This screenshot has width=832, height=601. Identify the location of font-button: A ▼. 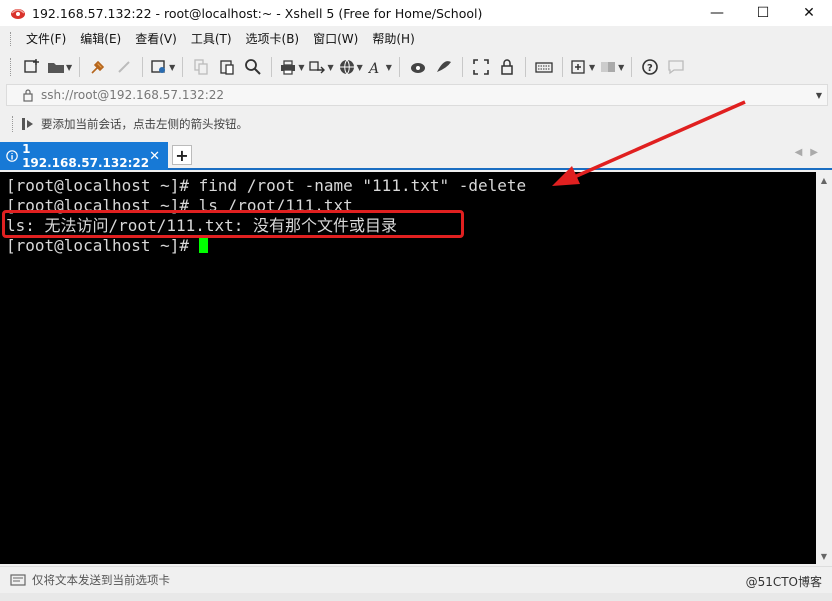
(379, 67).